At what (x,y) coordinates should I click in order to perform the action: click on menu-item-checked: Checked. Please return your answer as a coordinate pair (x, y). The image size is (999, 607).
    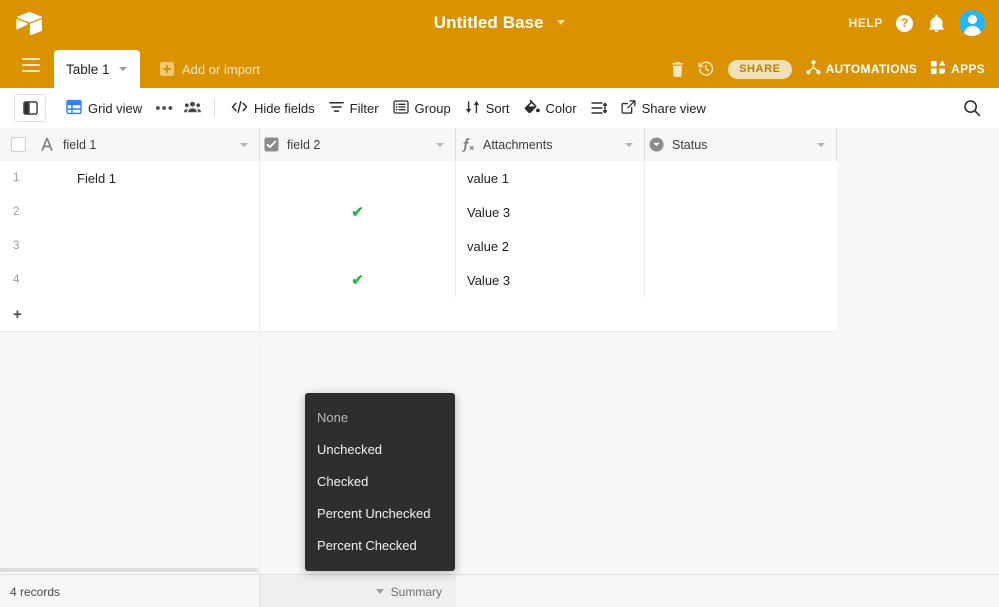
    Looking at the image, I should click on (380, 481).